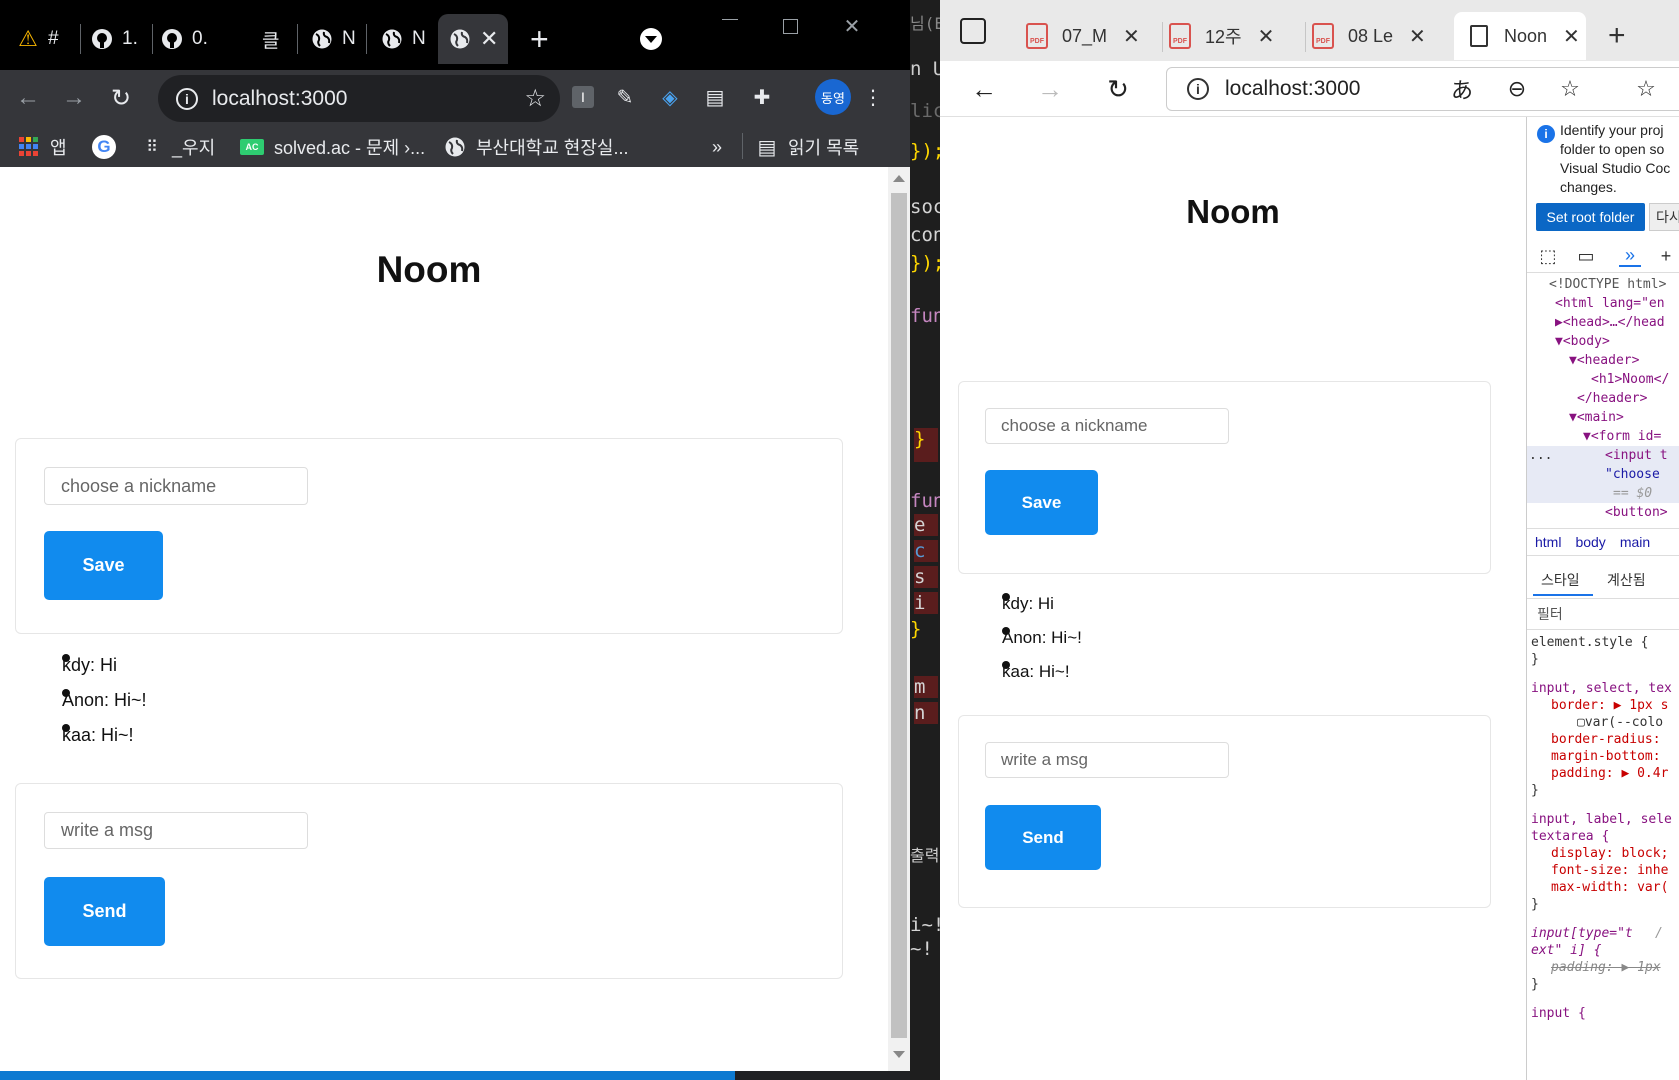 The height and width of the screenshot is (1080, 1679). I want to click on bookmark-apps: 앱, so click(42, 147).